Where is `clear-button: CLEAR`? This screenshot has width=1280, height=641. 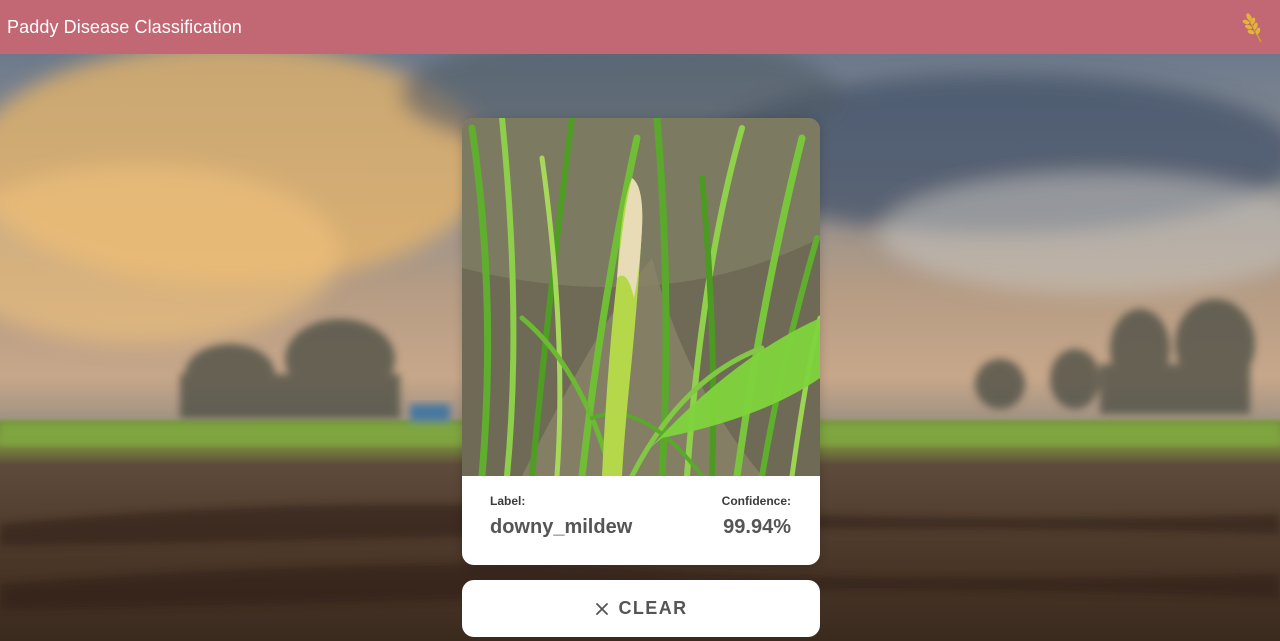 clear-button: CLEAR is located at coordinates (641, 608).